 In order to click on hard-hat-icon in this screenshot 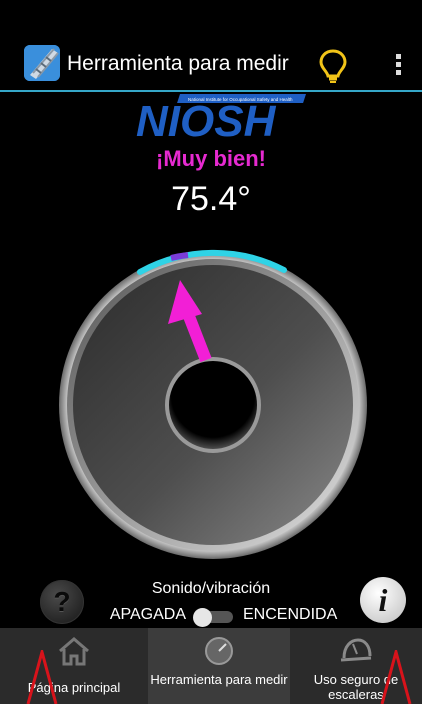, I will do `click(356, 651)`.